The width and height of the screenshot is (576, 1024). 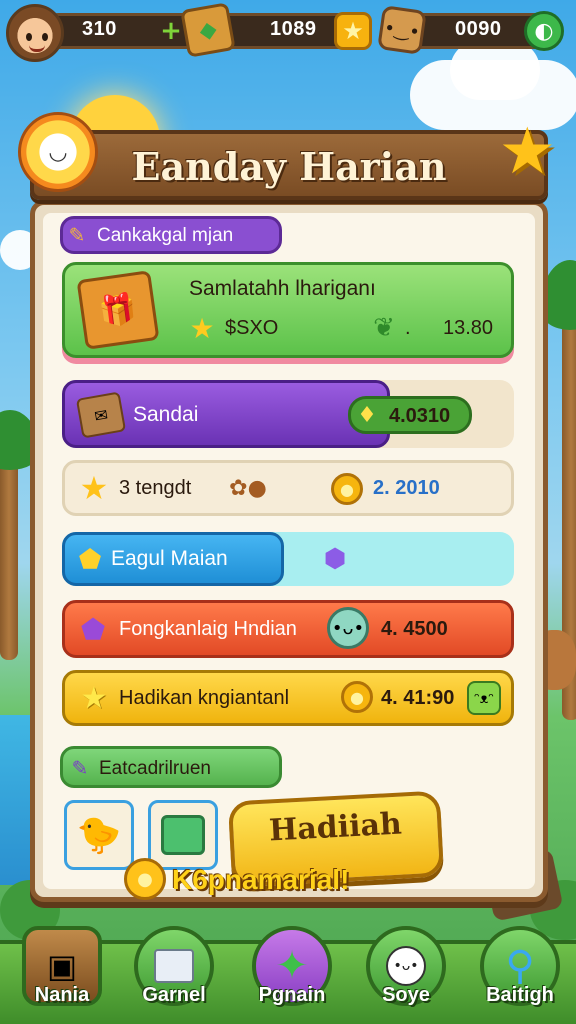 What do you see at coordinates (118, 310) in the screenshot?
I see `gift-box-icon: 🎁` at bounding box center [118, 310].